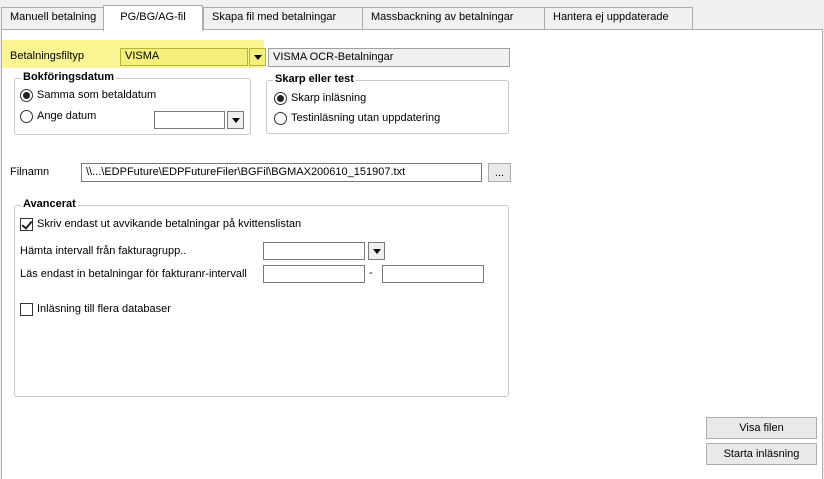 The width and height of the screenshot is (824, 479). I want to click on tab-massbackning: Massbackning av betalningar, so click(453, 18).